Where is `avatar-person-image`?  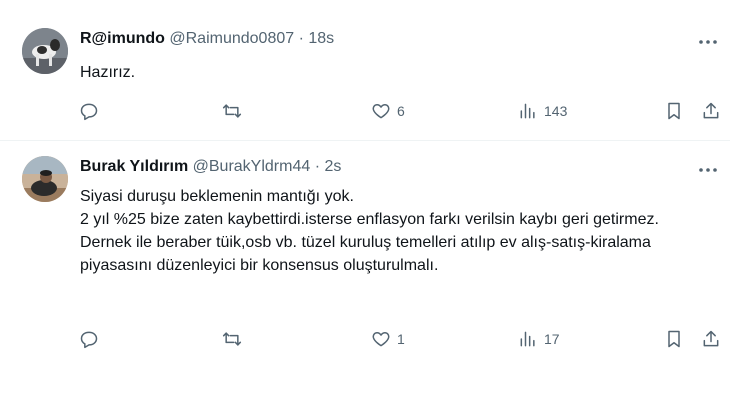
avatar-person-image is located at coordinates (45, 179).